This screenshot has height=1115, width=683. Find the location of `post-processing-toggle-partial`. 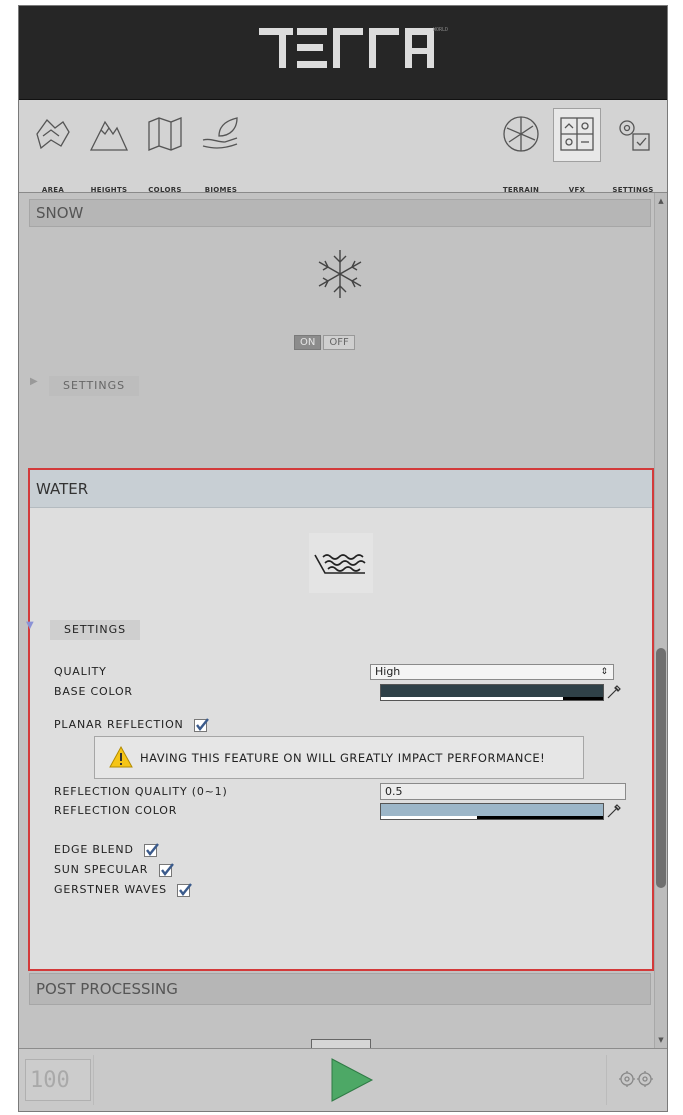

post-processing-toggle-partial is located at coordinates (341, 1043).